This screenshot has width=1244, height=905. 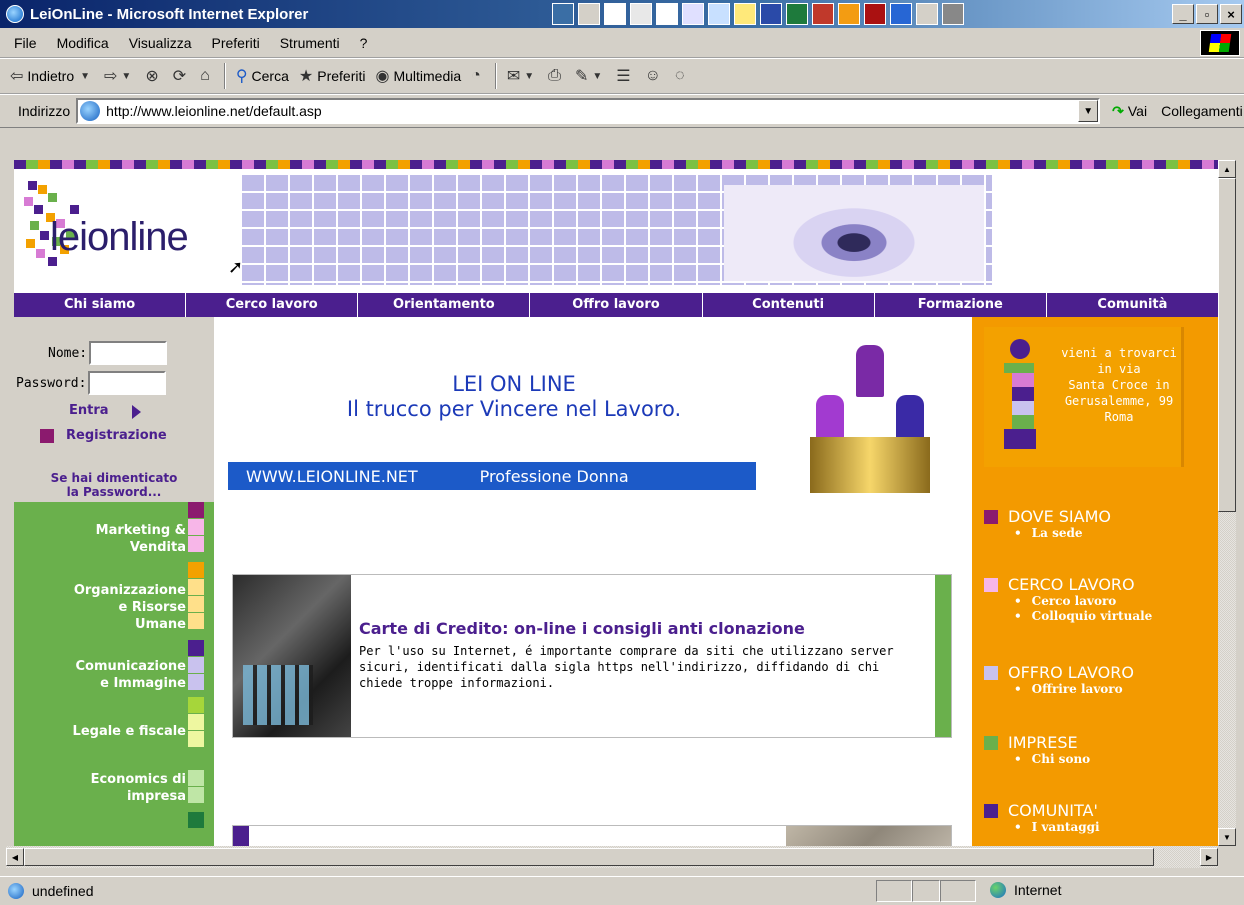 What do you see at coordinates (130, 607) in the screenshot?
I see `topic-organizzazione: Organizzazione e Risorse Umane` at bounding box center [130, 607].